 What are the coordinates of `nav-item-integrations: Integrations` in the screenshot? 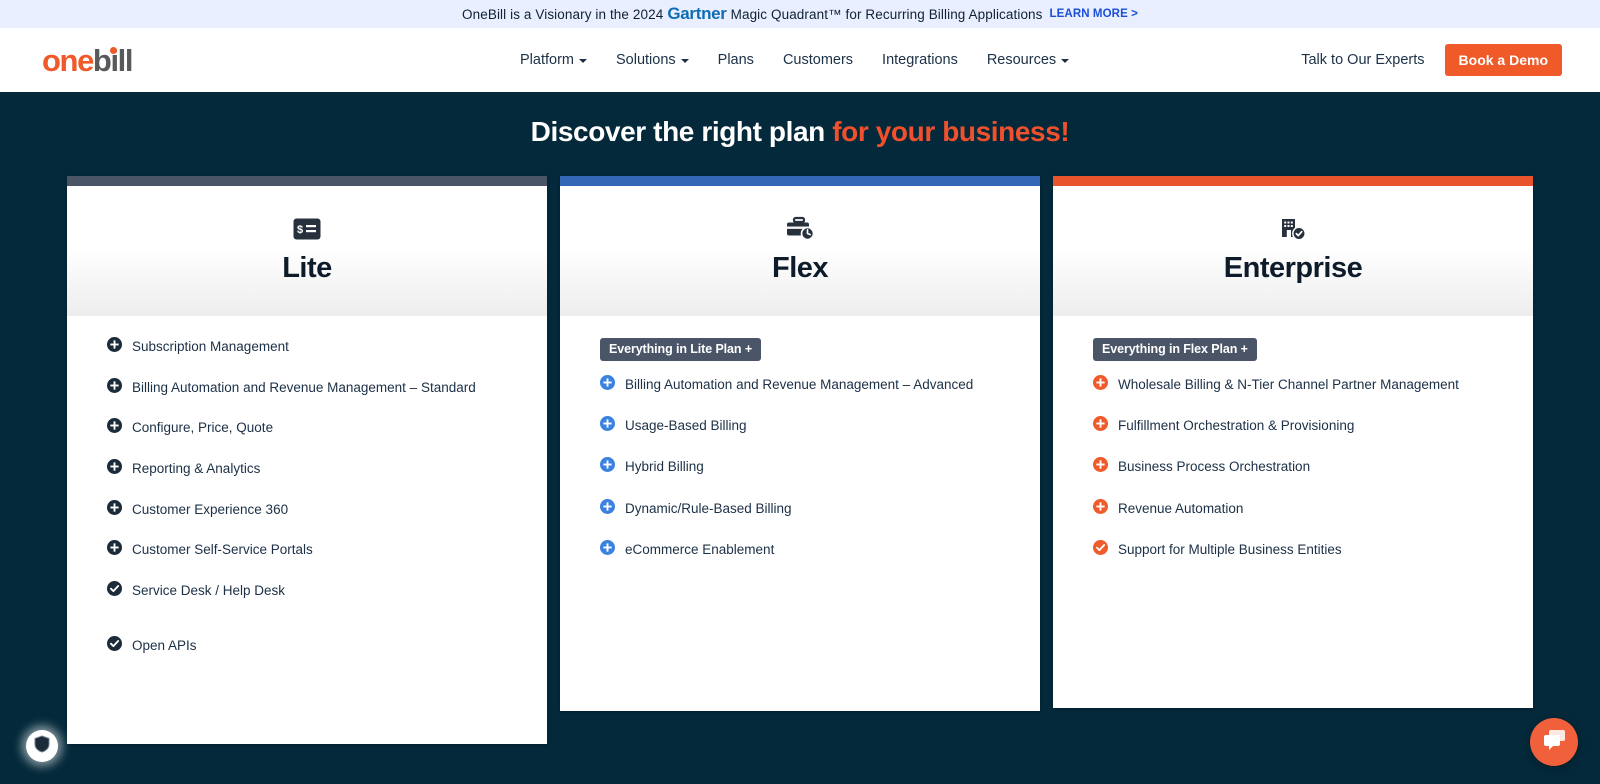 It's located at (920, 60).